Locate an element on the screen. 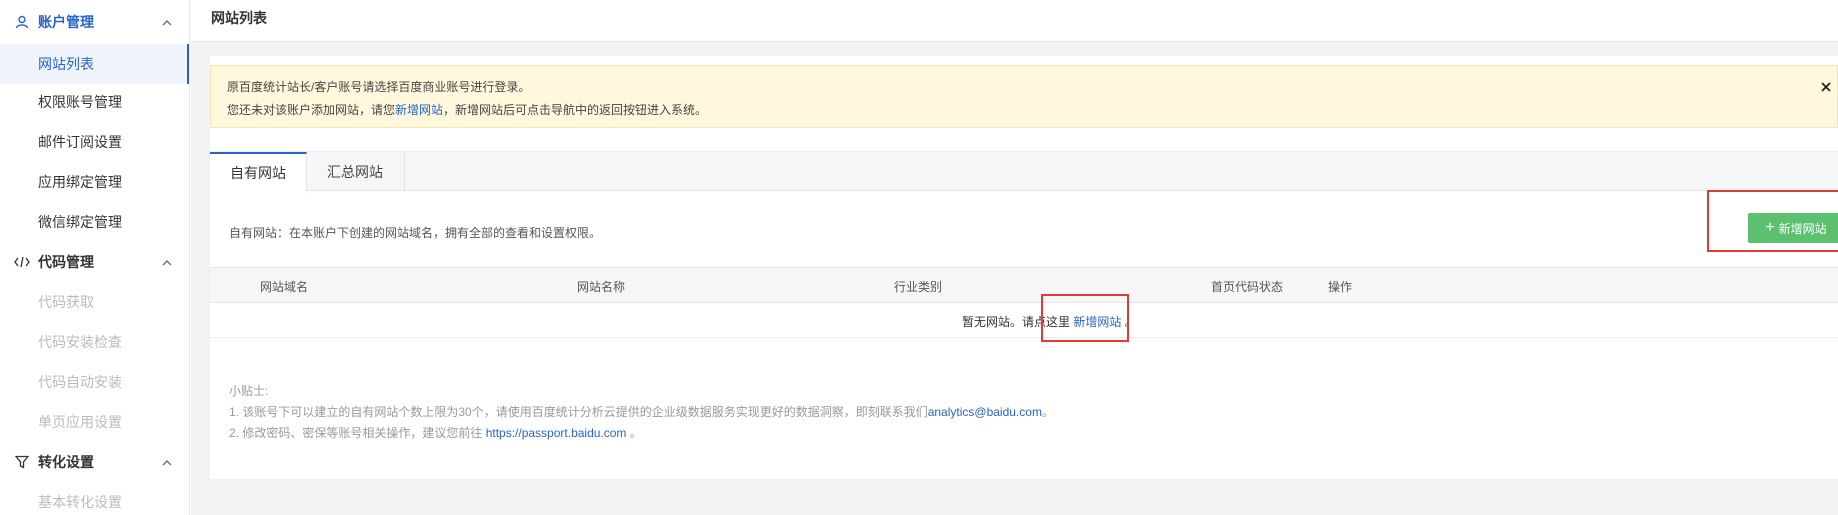  tab-bar: 自有网站 汇总网站 is located at coordinates (1024, 172).